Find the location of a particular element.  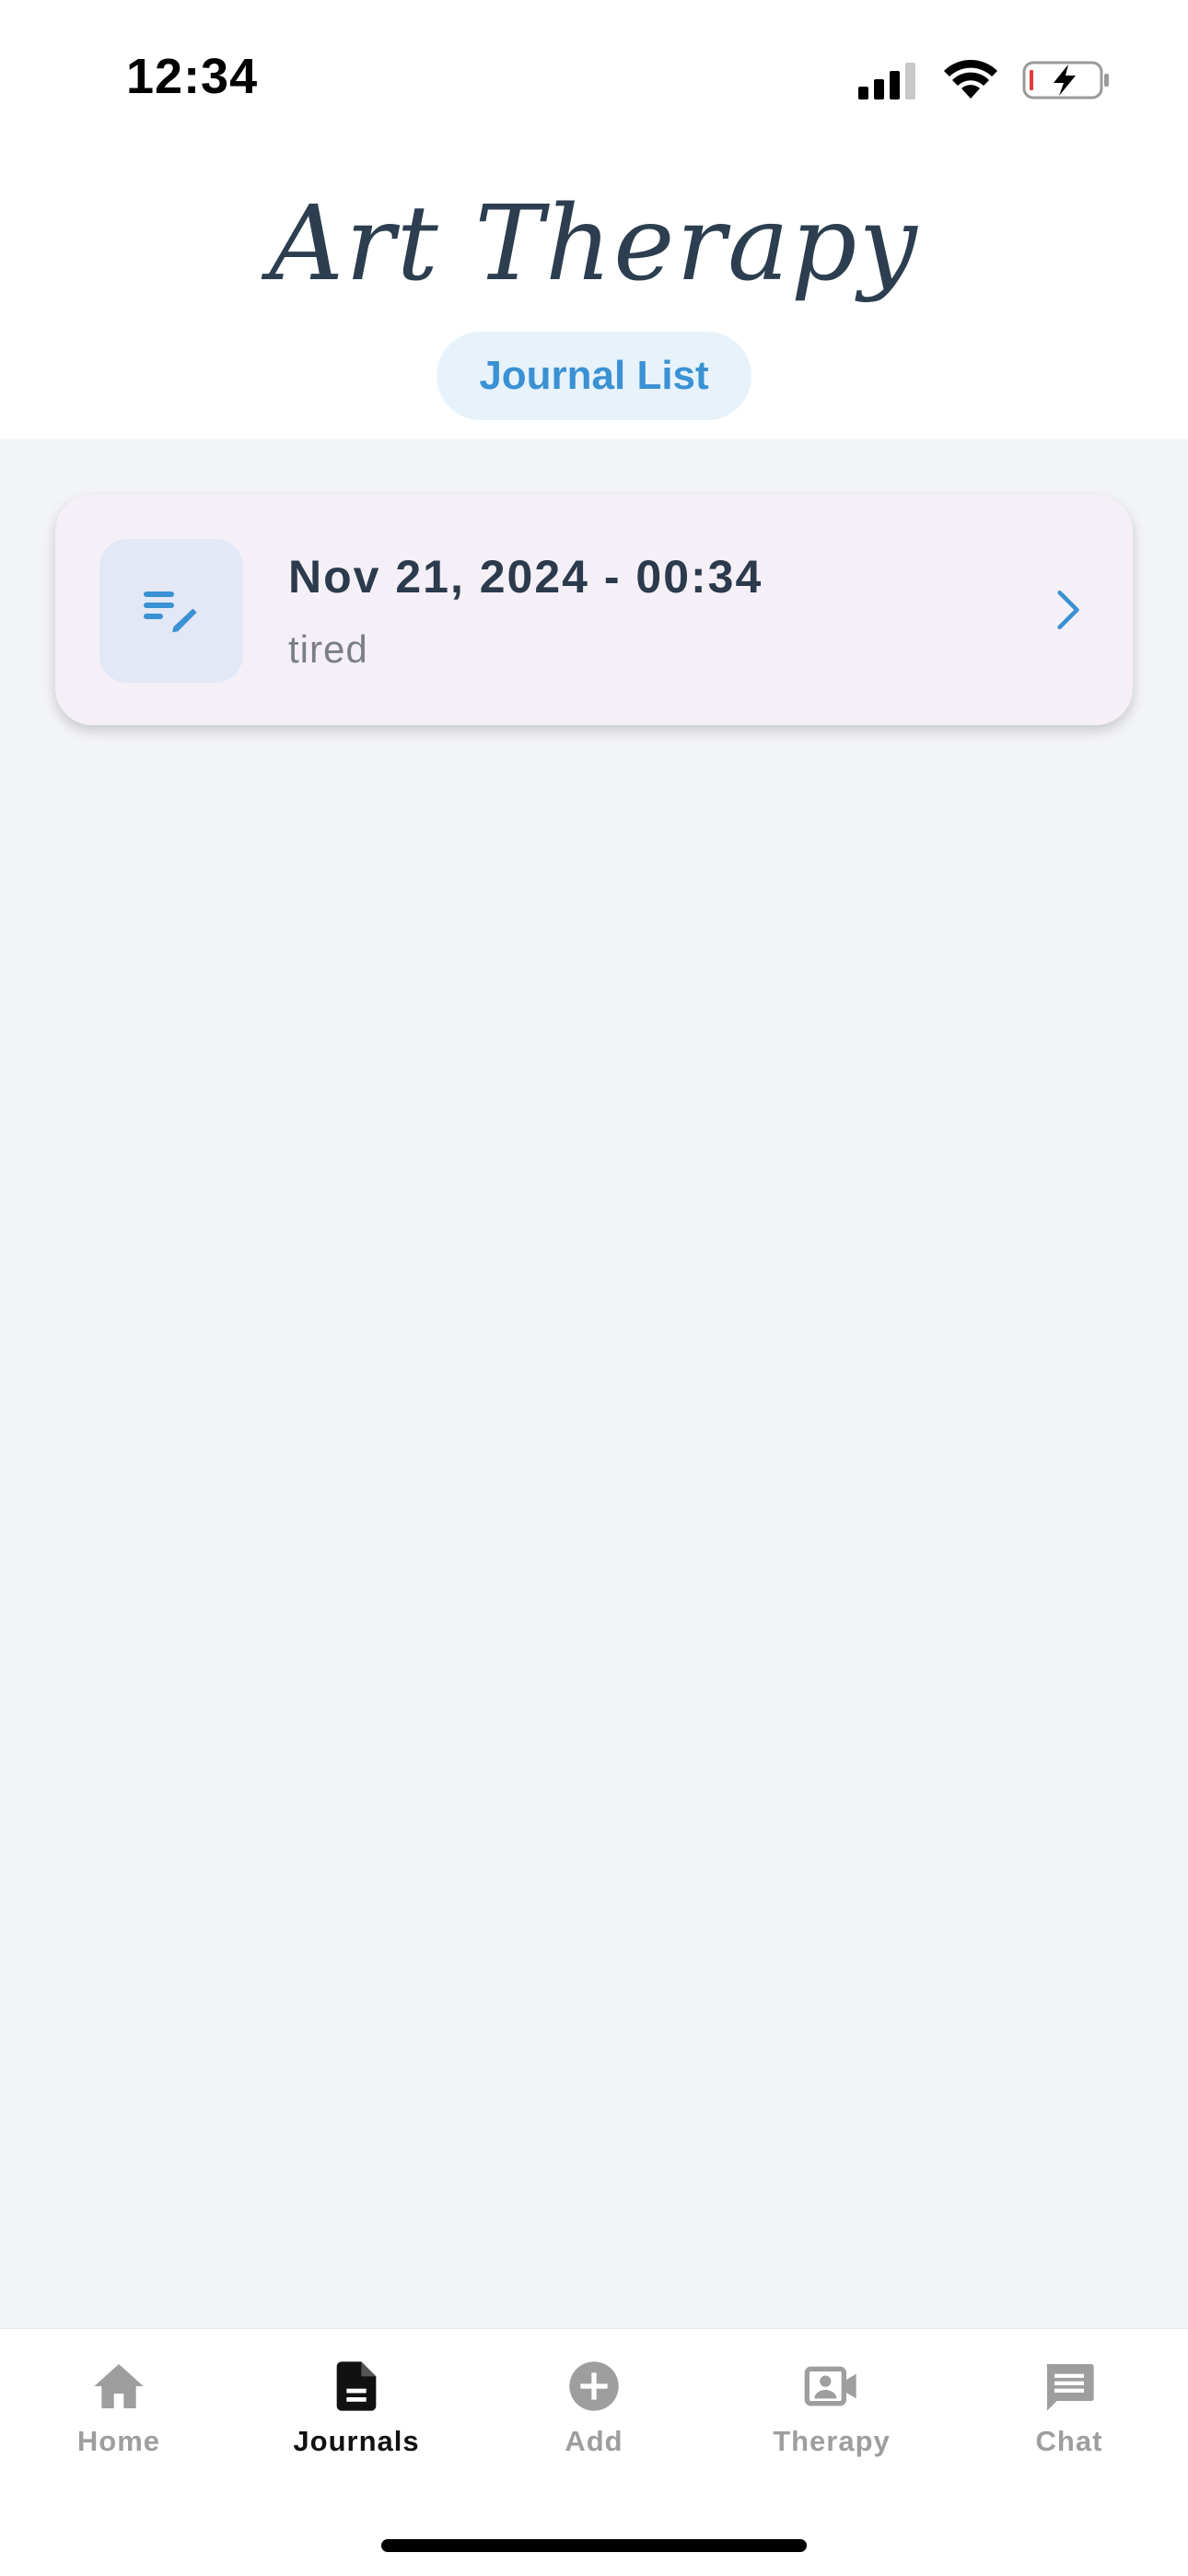

journal-entry-card: Nov 21, 2024 - 00:34 tired is located at coordinates (594, 610).